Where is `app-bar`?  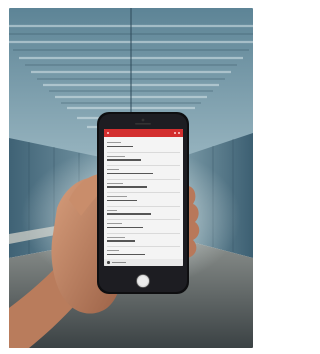
app-bar is located at coordinates (143, 133).